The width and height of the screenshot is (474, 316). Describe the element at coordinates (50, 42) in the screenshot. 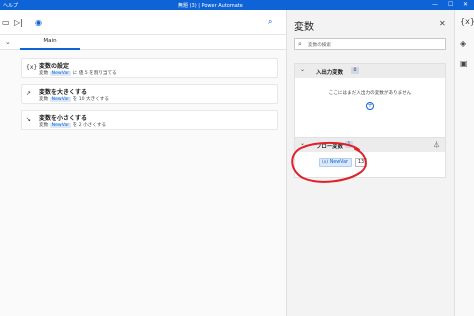

I see `tab-main: Main` at that location.